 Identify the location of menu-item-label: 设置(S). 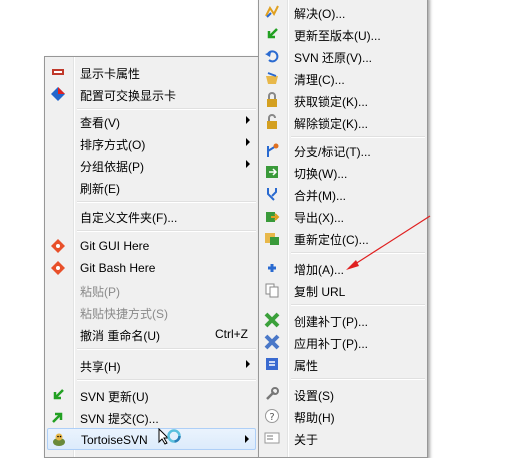
(314, 396).